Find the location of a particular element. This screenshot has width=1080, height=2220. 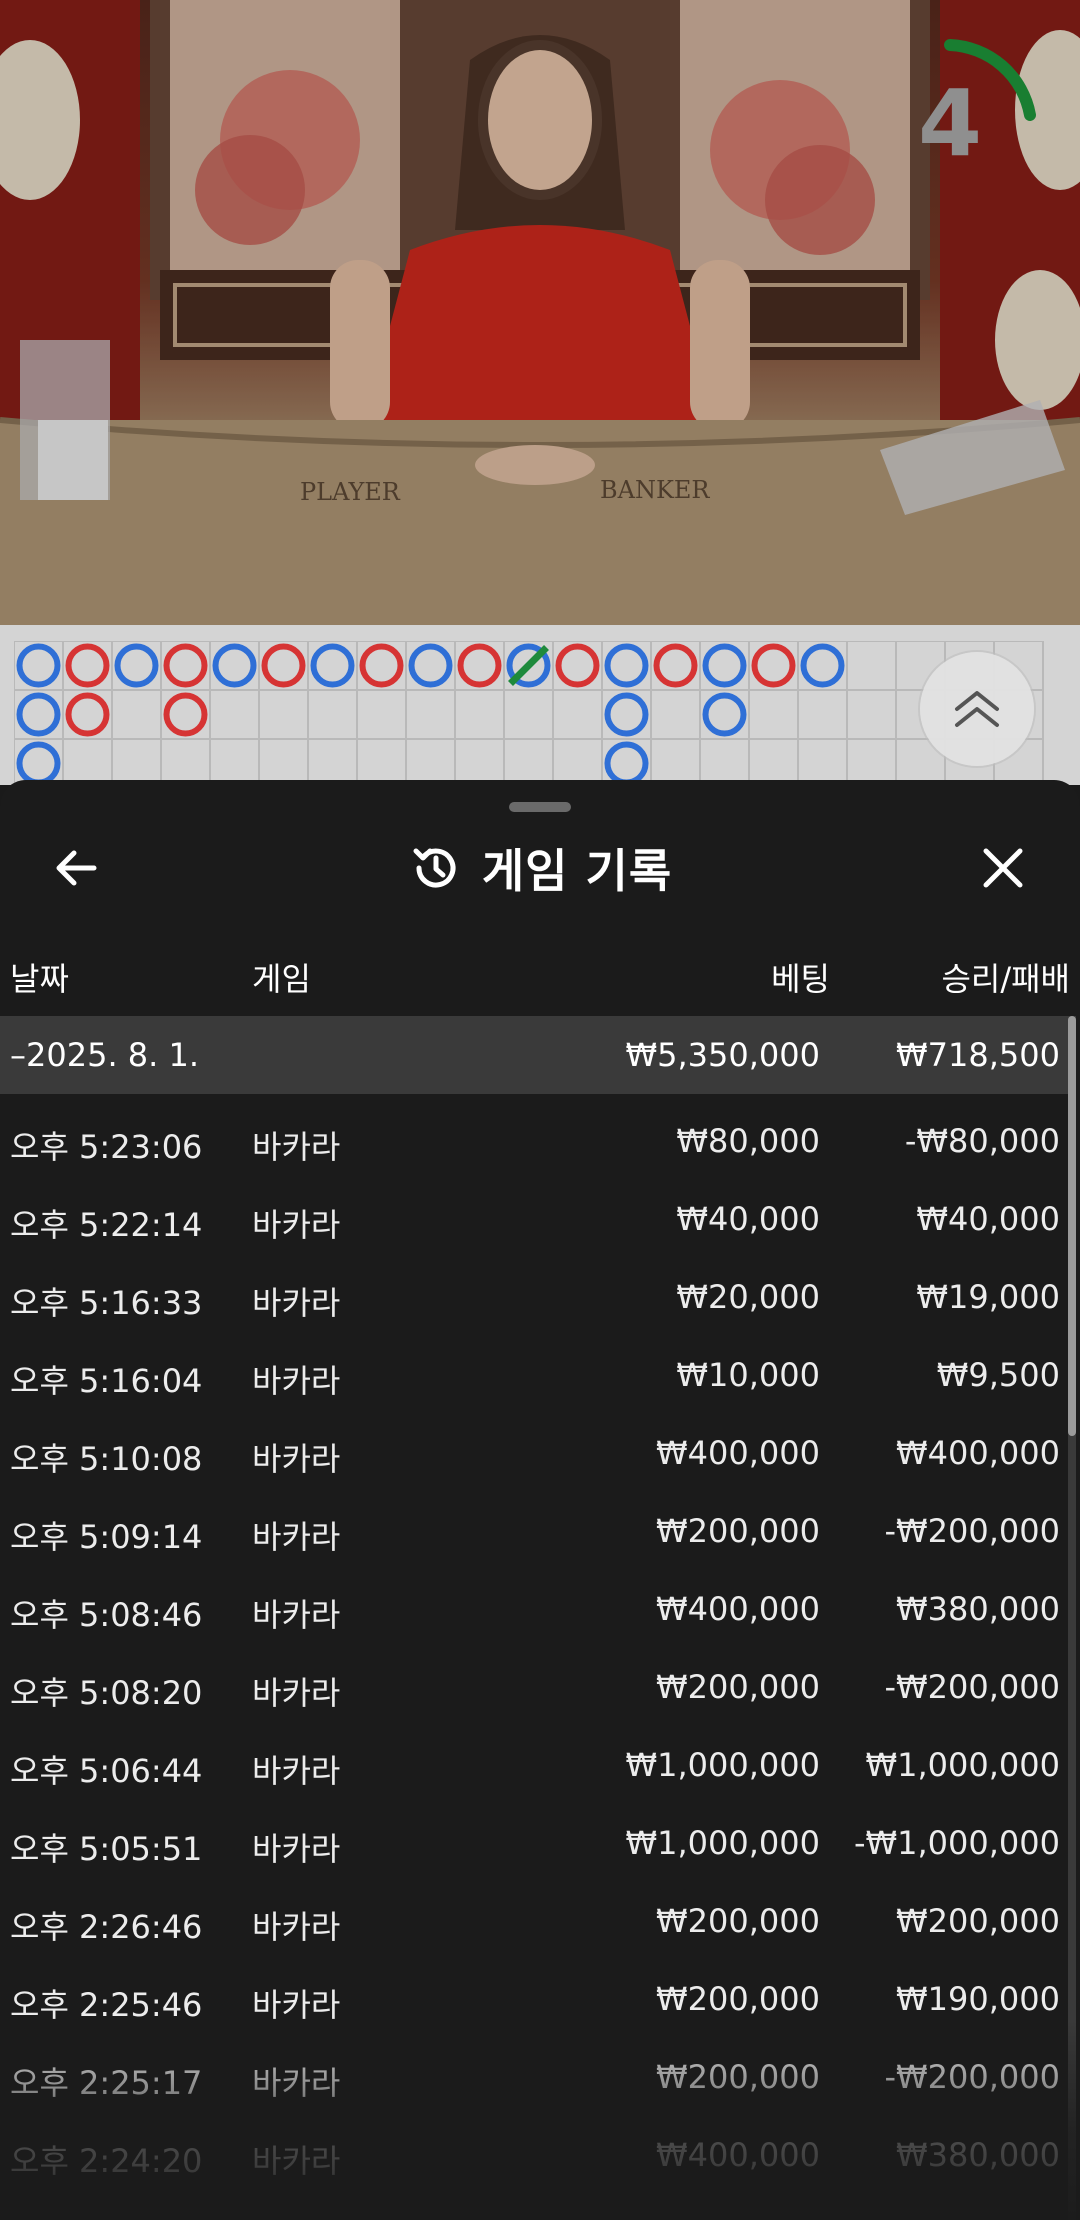

history-scrollbar is located at coordinates (1072, 1618).